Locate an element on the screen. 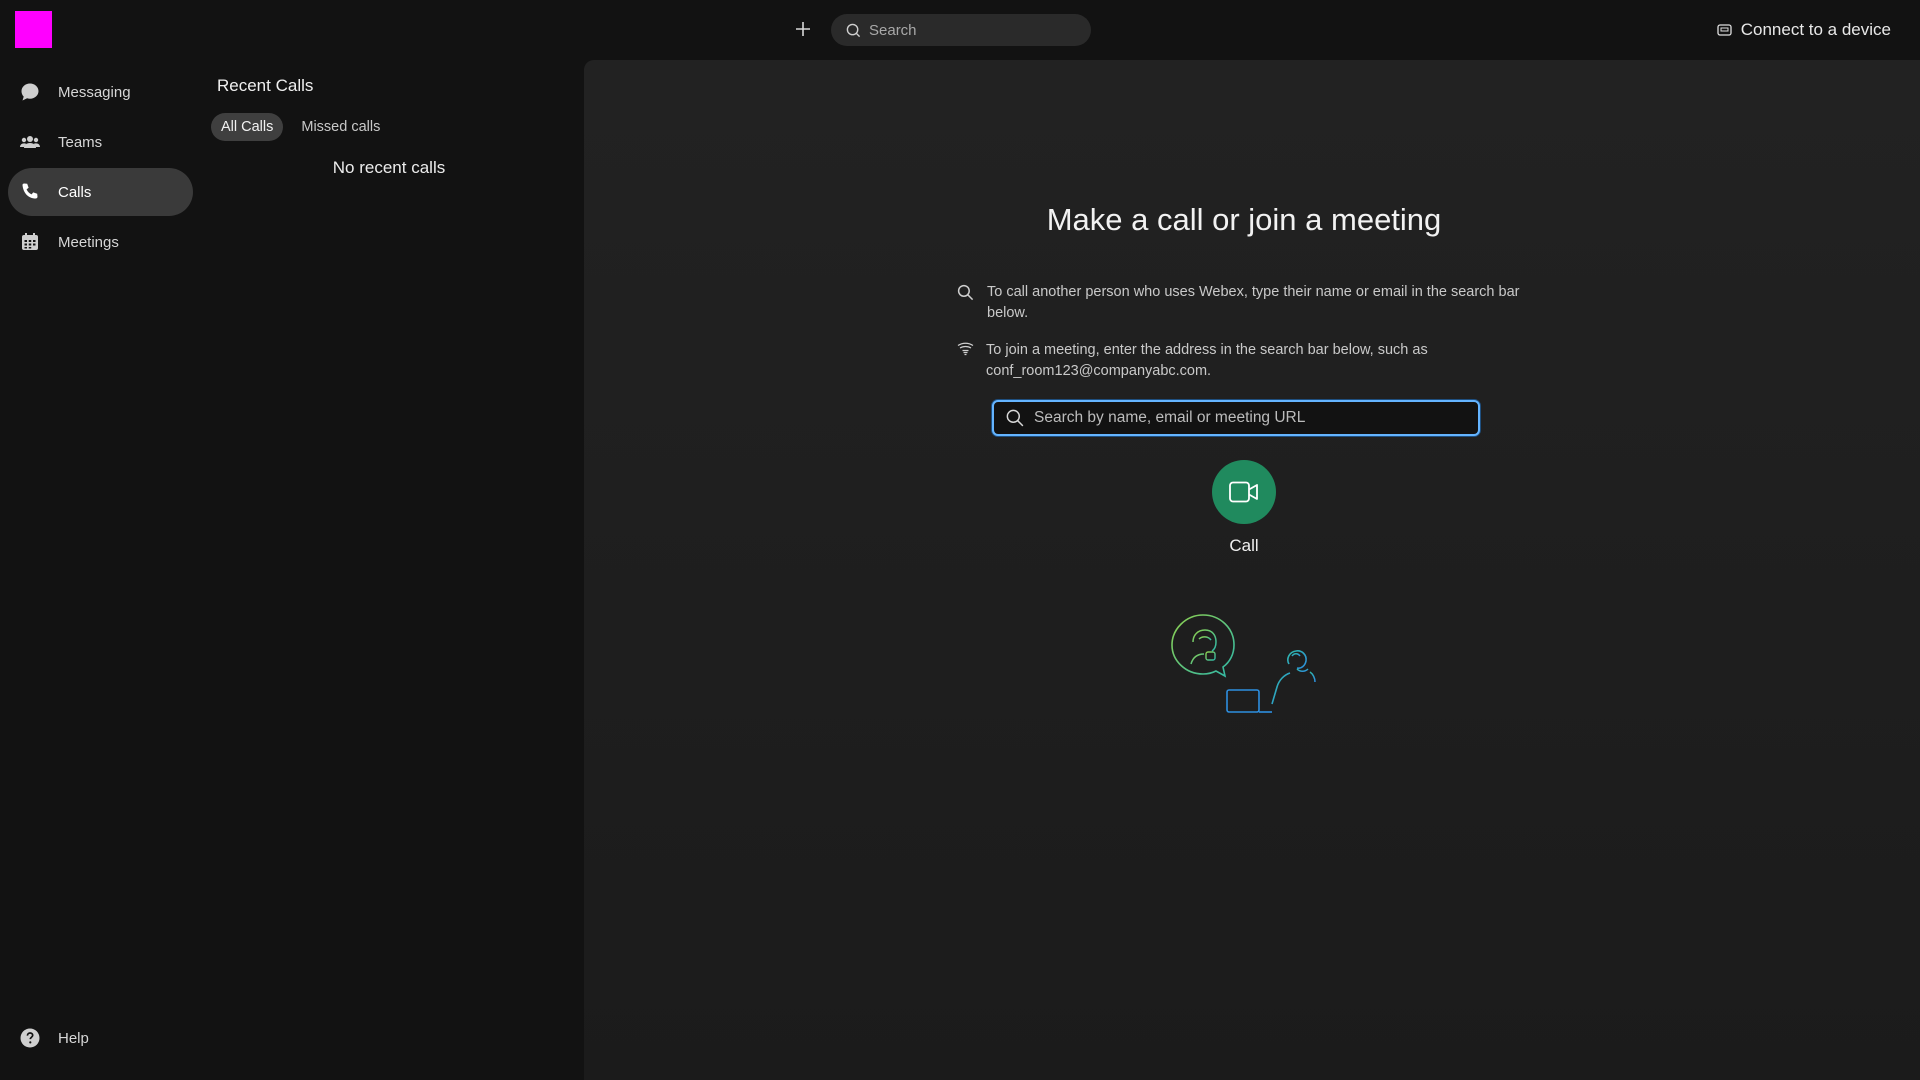 The image size is (1920, 1080). video-call-button is located at coordinates (1244, 492).